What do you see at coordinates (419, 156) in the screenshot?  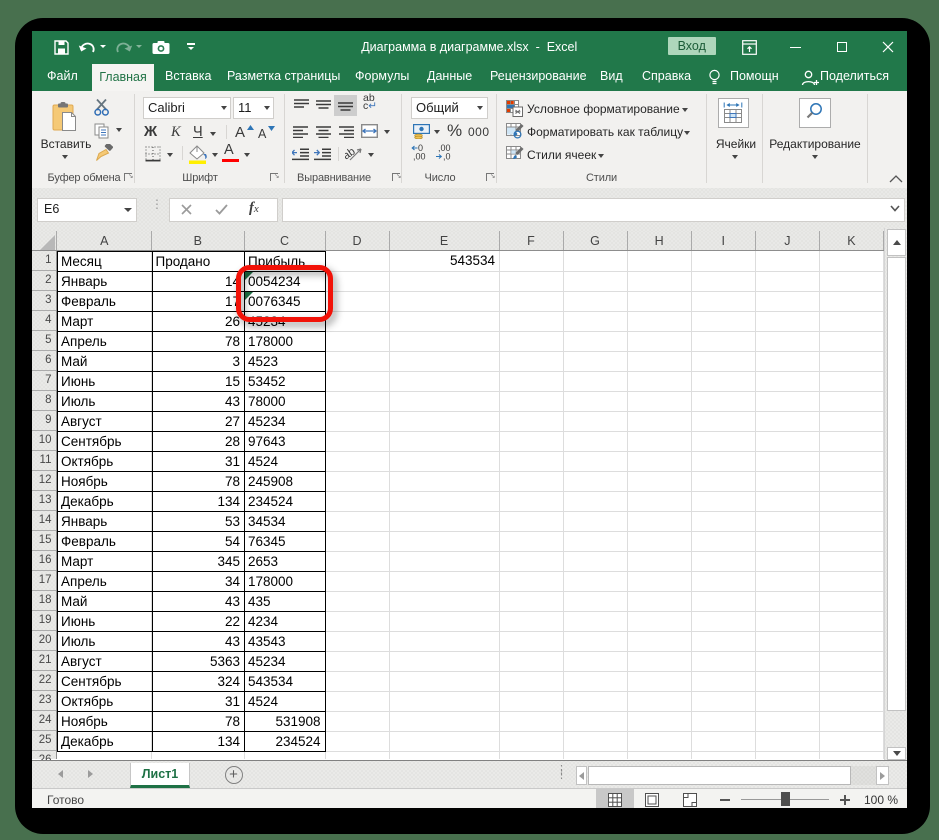 I see `svg-text: ,00` at bounding box center [419, 156].